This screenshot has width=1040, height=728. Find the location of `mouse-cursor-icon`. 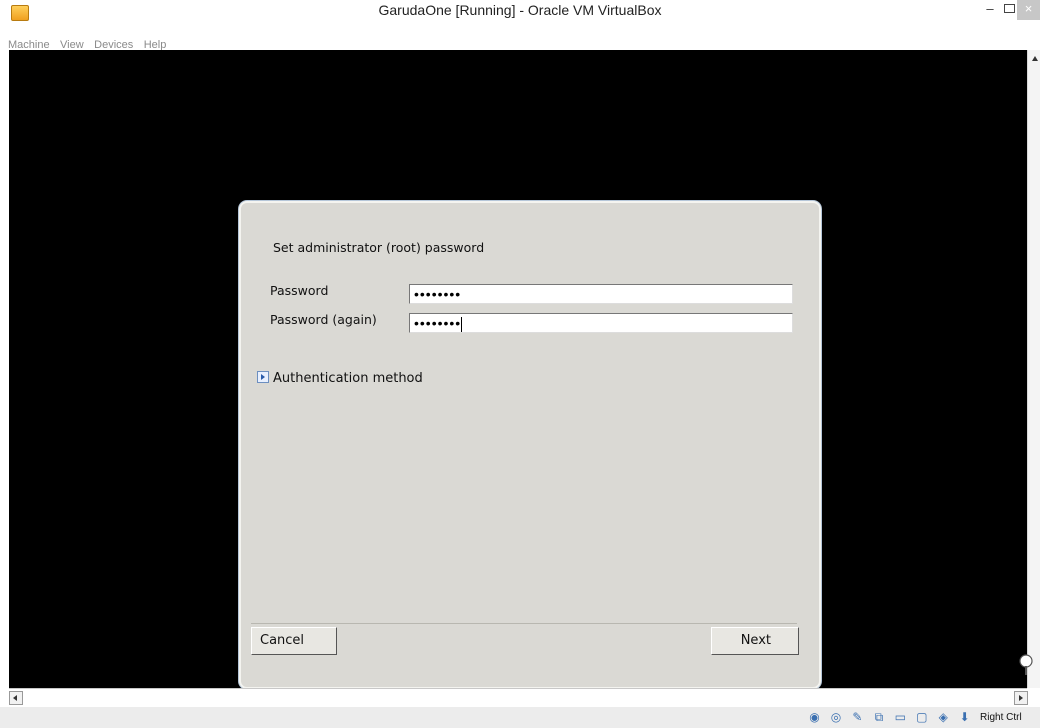

mouse-cursor-icon is located at coordinates (1026, 664).